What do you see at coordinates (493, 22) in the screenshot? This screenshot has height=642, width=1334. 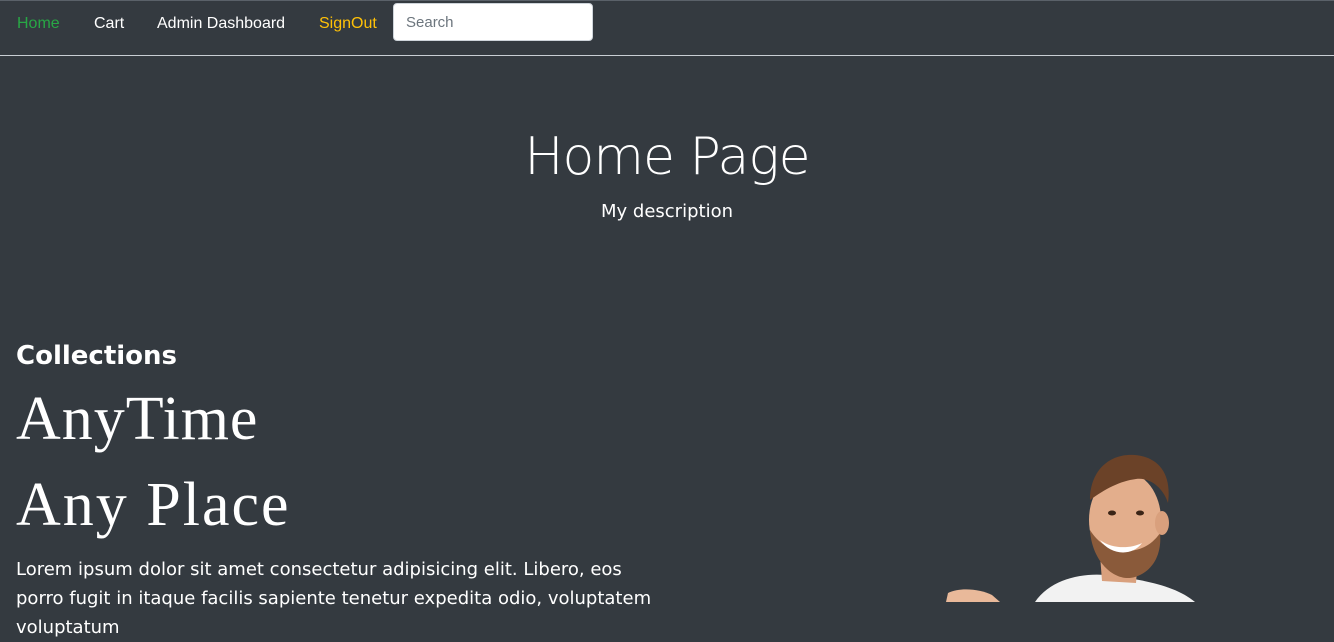 I see `search-input` at bounding box center [493, 22].